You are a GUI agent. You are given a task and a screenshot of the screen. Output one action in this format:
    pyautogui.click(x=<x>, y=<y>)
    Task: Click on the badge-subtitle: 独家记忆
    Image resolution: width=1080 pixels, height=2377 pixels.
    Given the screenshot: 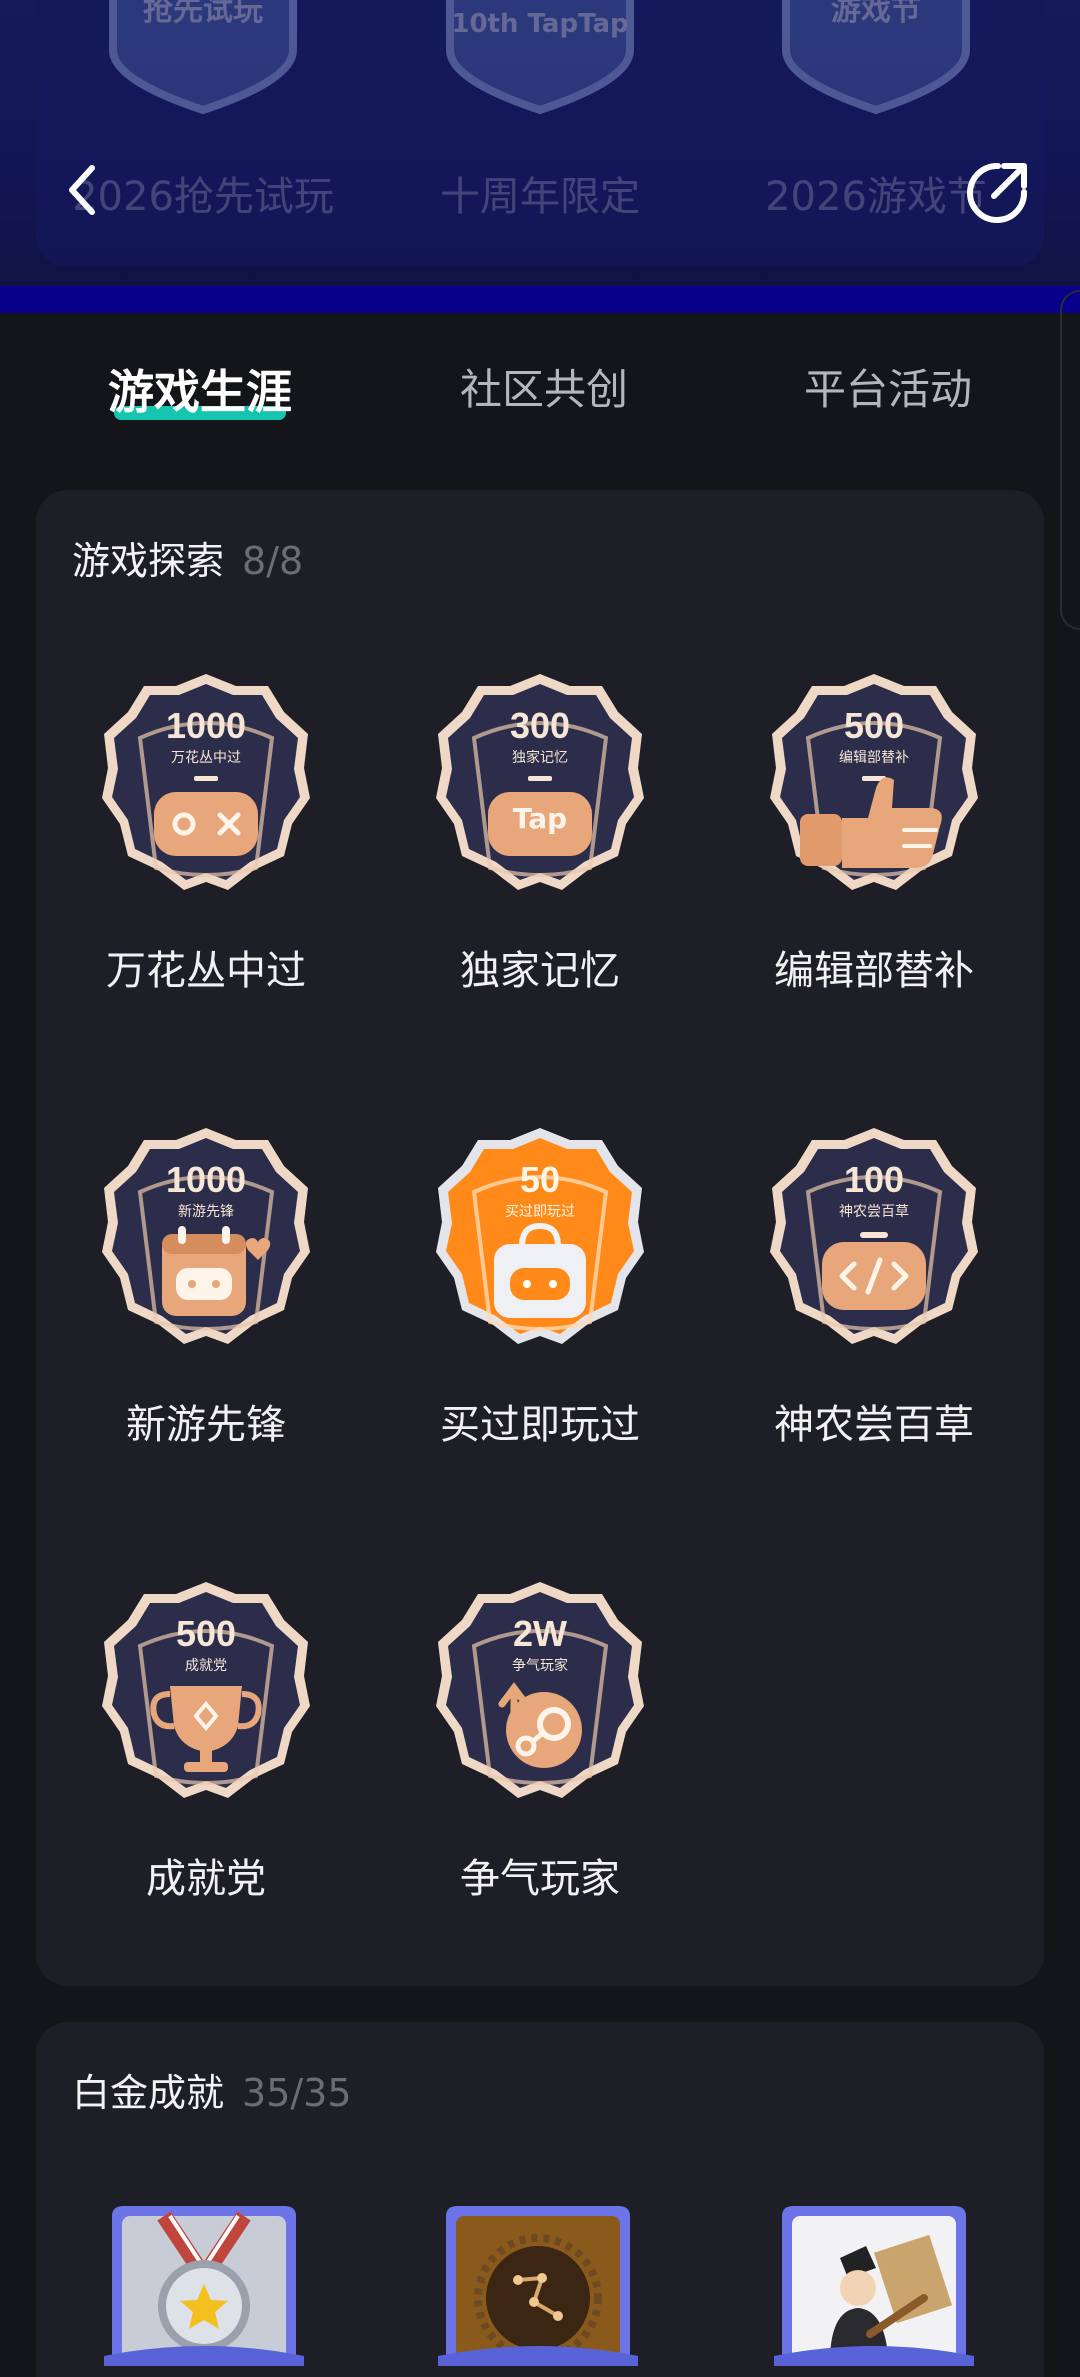 What is the action you would take?
    pyautogui.click(x=540, y=757)
    